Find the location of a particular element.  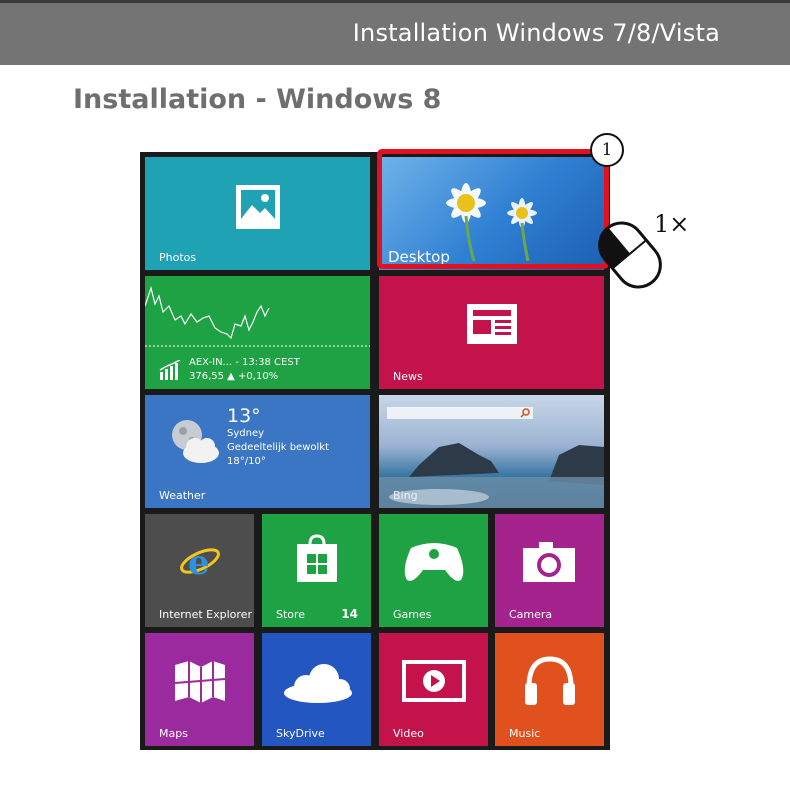

search-icon is located at coordinates (525, 413).